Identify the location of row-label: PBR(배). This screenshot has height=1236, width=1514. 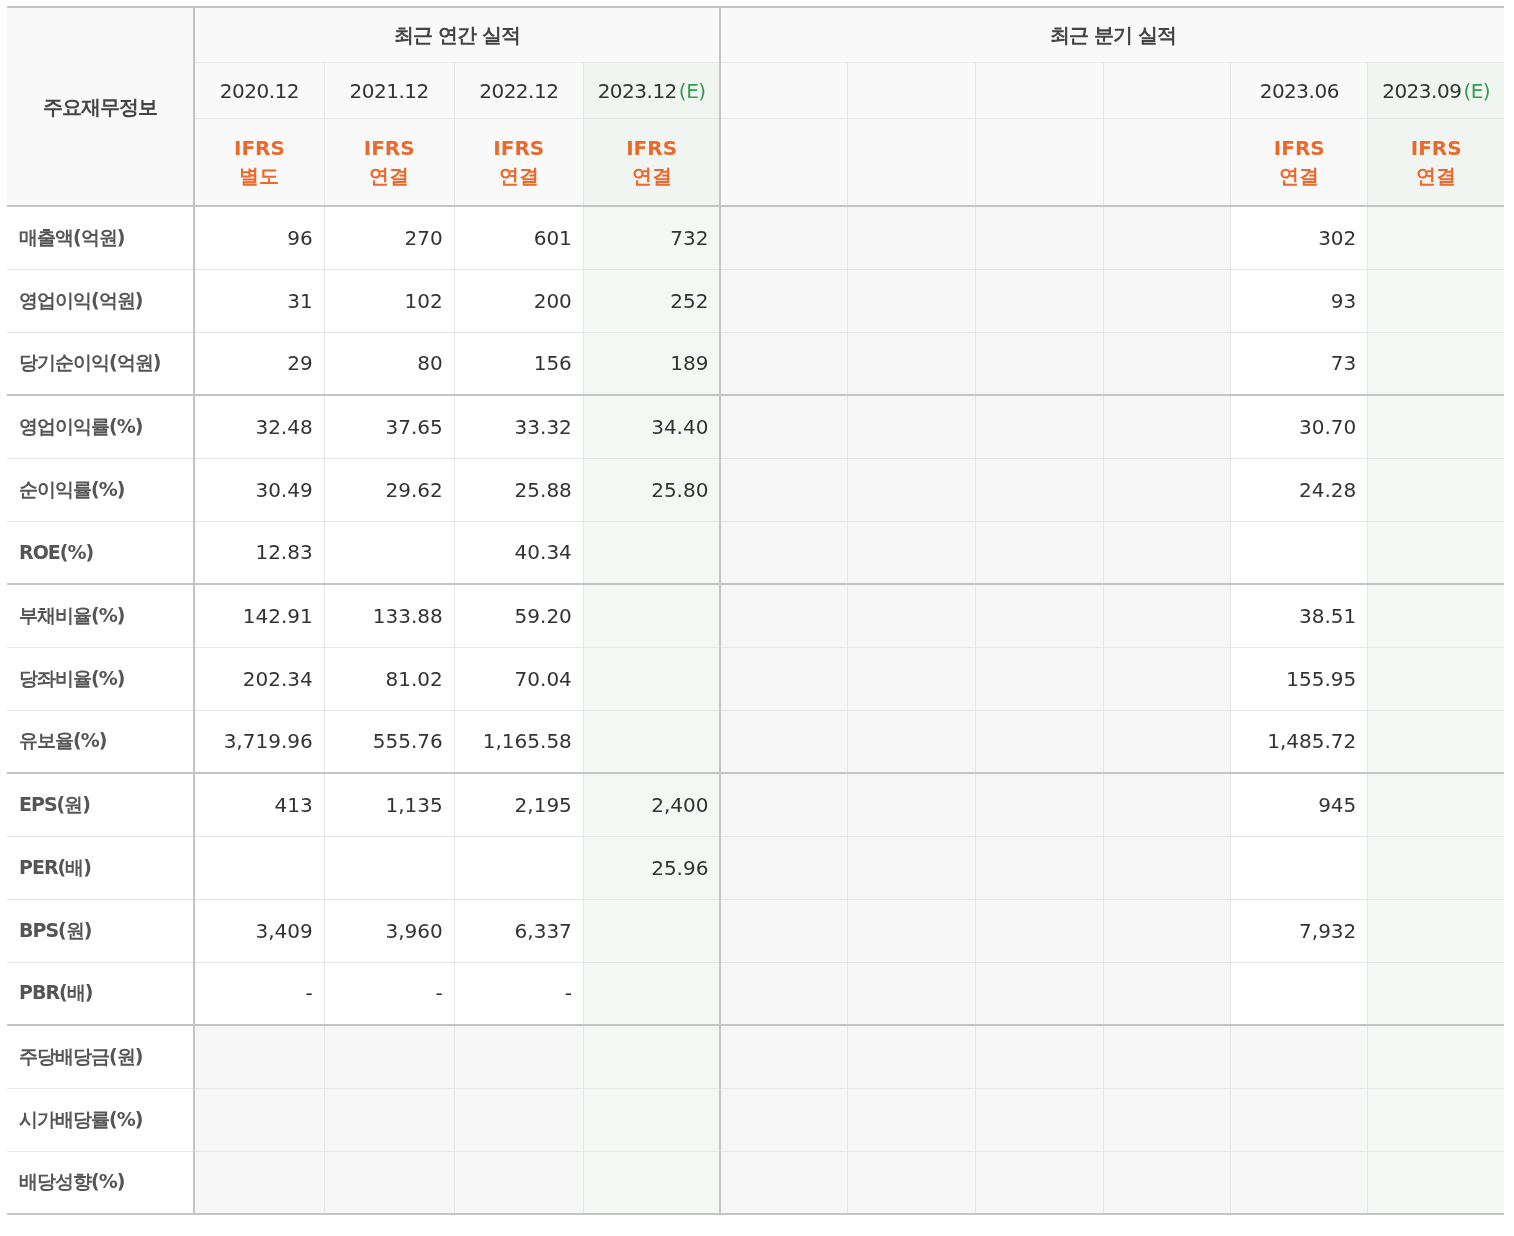
(101, 993).